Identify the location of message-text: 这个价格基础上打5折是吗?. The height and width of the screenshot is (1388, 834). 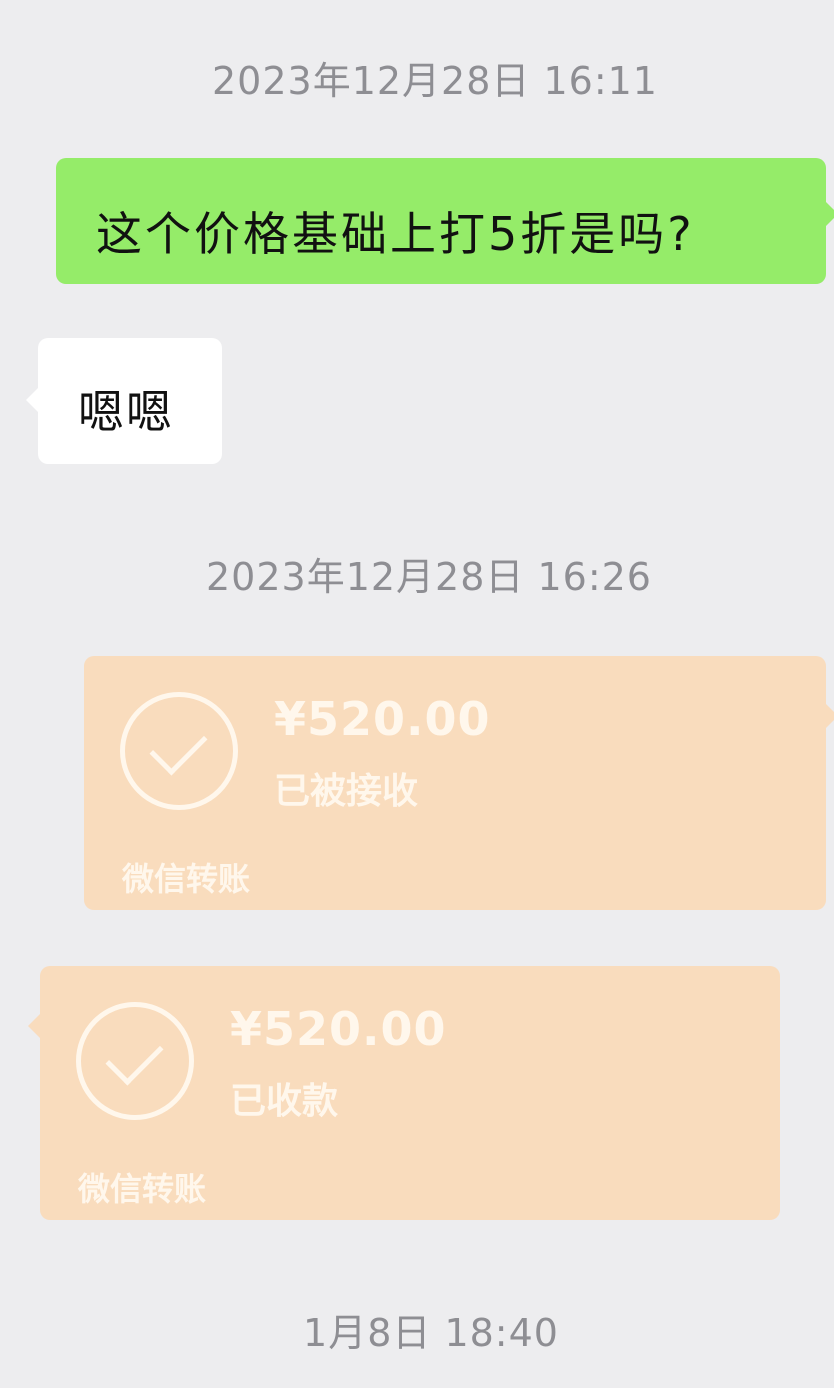
(395, 234).